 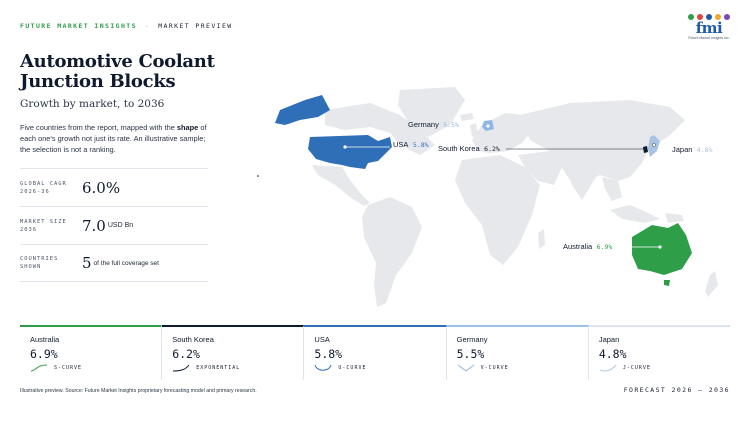 What do you see at coordinates (709, 38) in the screenshot?
I see `logo-tagline: Future Market Insights Inc.` at bounding box center [709, 38].